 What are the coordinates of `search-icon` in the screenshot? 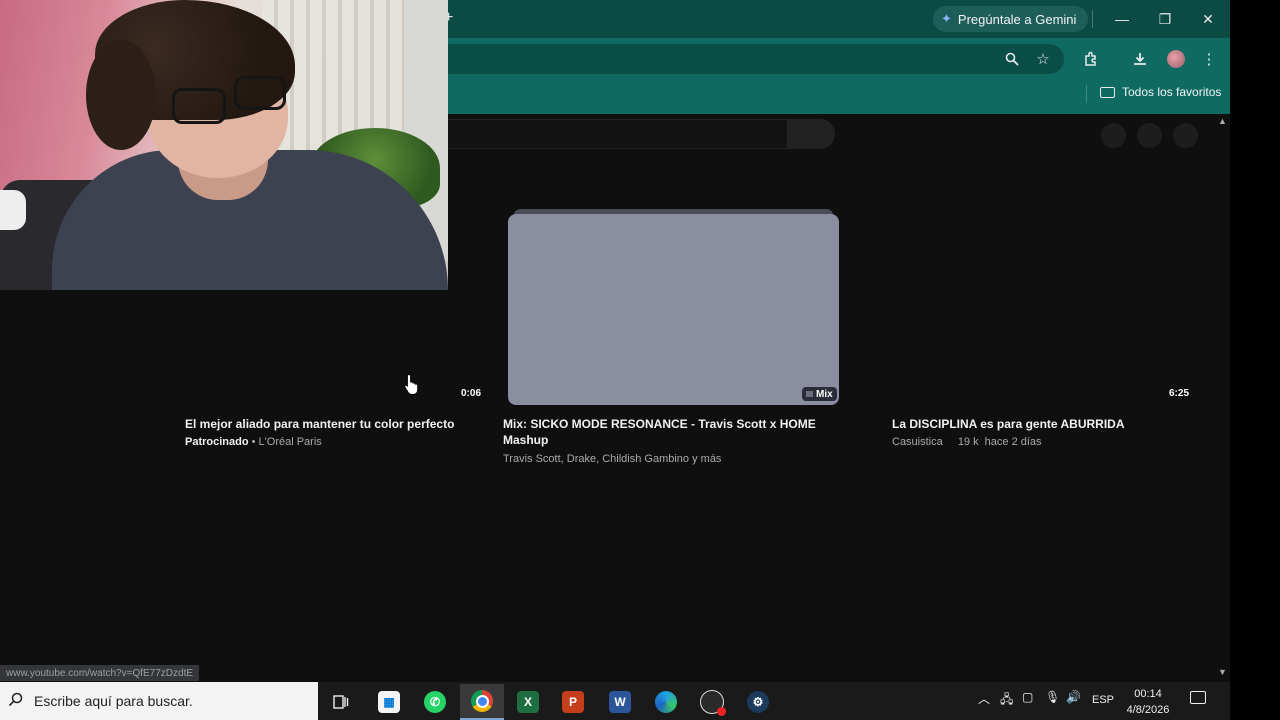 It's located at (19, 701).